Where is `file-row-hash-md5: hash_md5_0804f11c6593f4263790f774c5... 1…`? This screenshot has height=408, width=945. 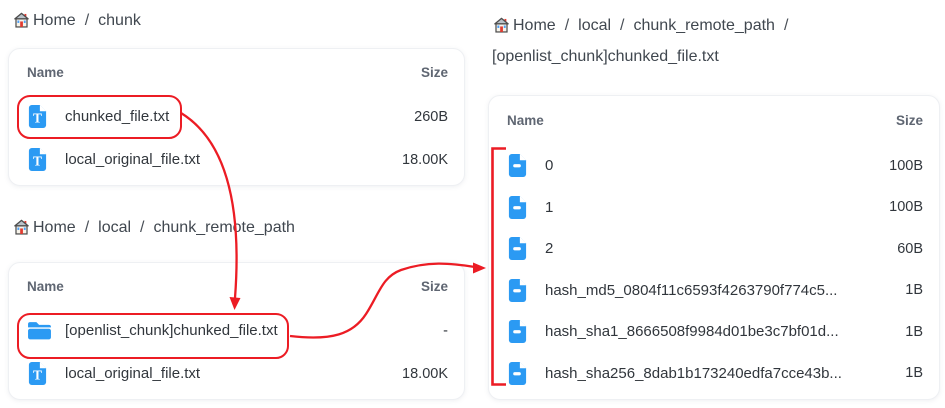
file-row-hash-md5: hash_md5_0804f11c6593f4263790f774c5... 1… is located at coordinates (715, 291).